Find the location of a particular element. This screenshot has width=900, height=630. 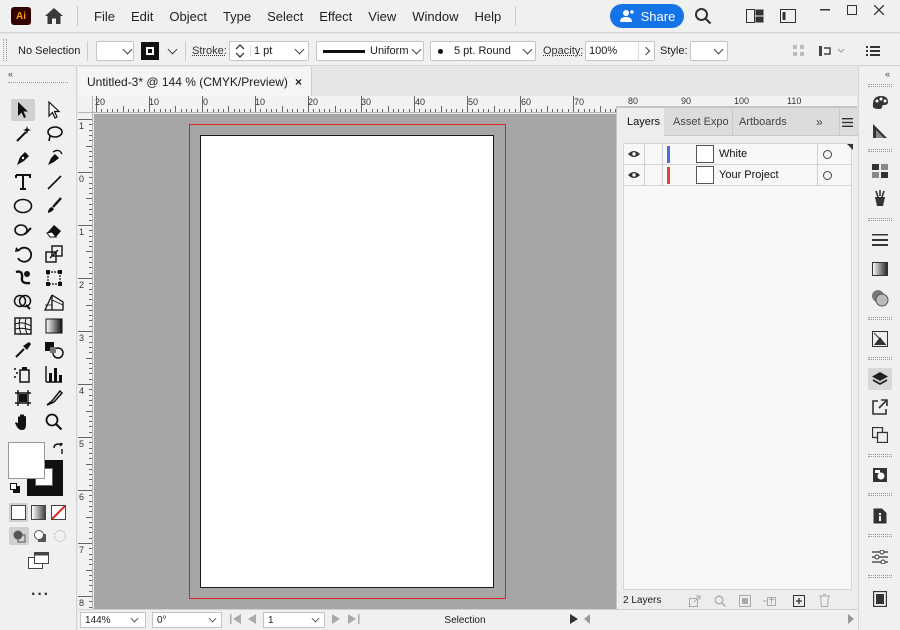

last-artboard-icon is located at coordinates (354, 620).